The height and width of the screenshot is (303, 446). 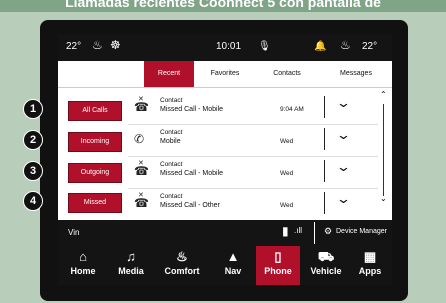 I want to click on nav-home: ⌂ Home, so click(x=83, y=265).